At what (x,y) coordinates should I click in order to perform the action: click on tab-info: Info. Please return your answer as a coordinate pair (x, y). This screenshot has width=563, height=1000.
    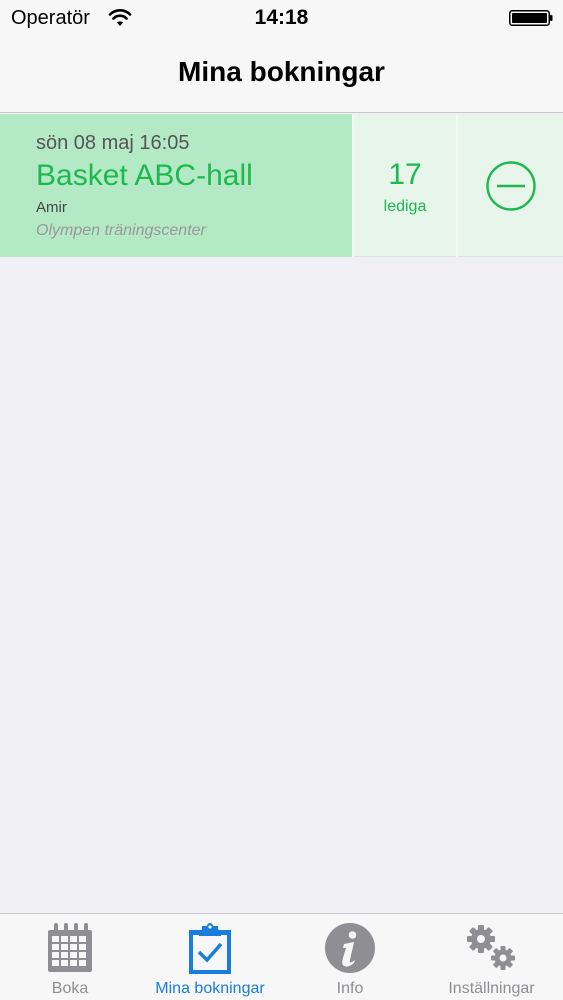
    Looking at the image, I should click on (350, 957).